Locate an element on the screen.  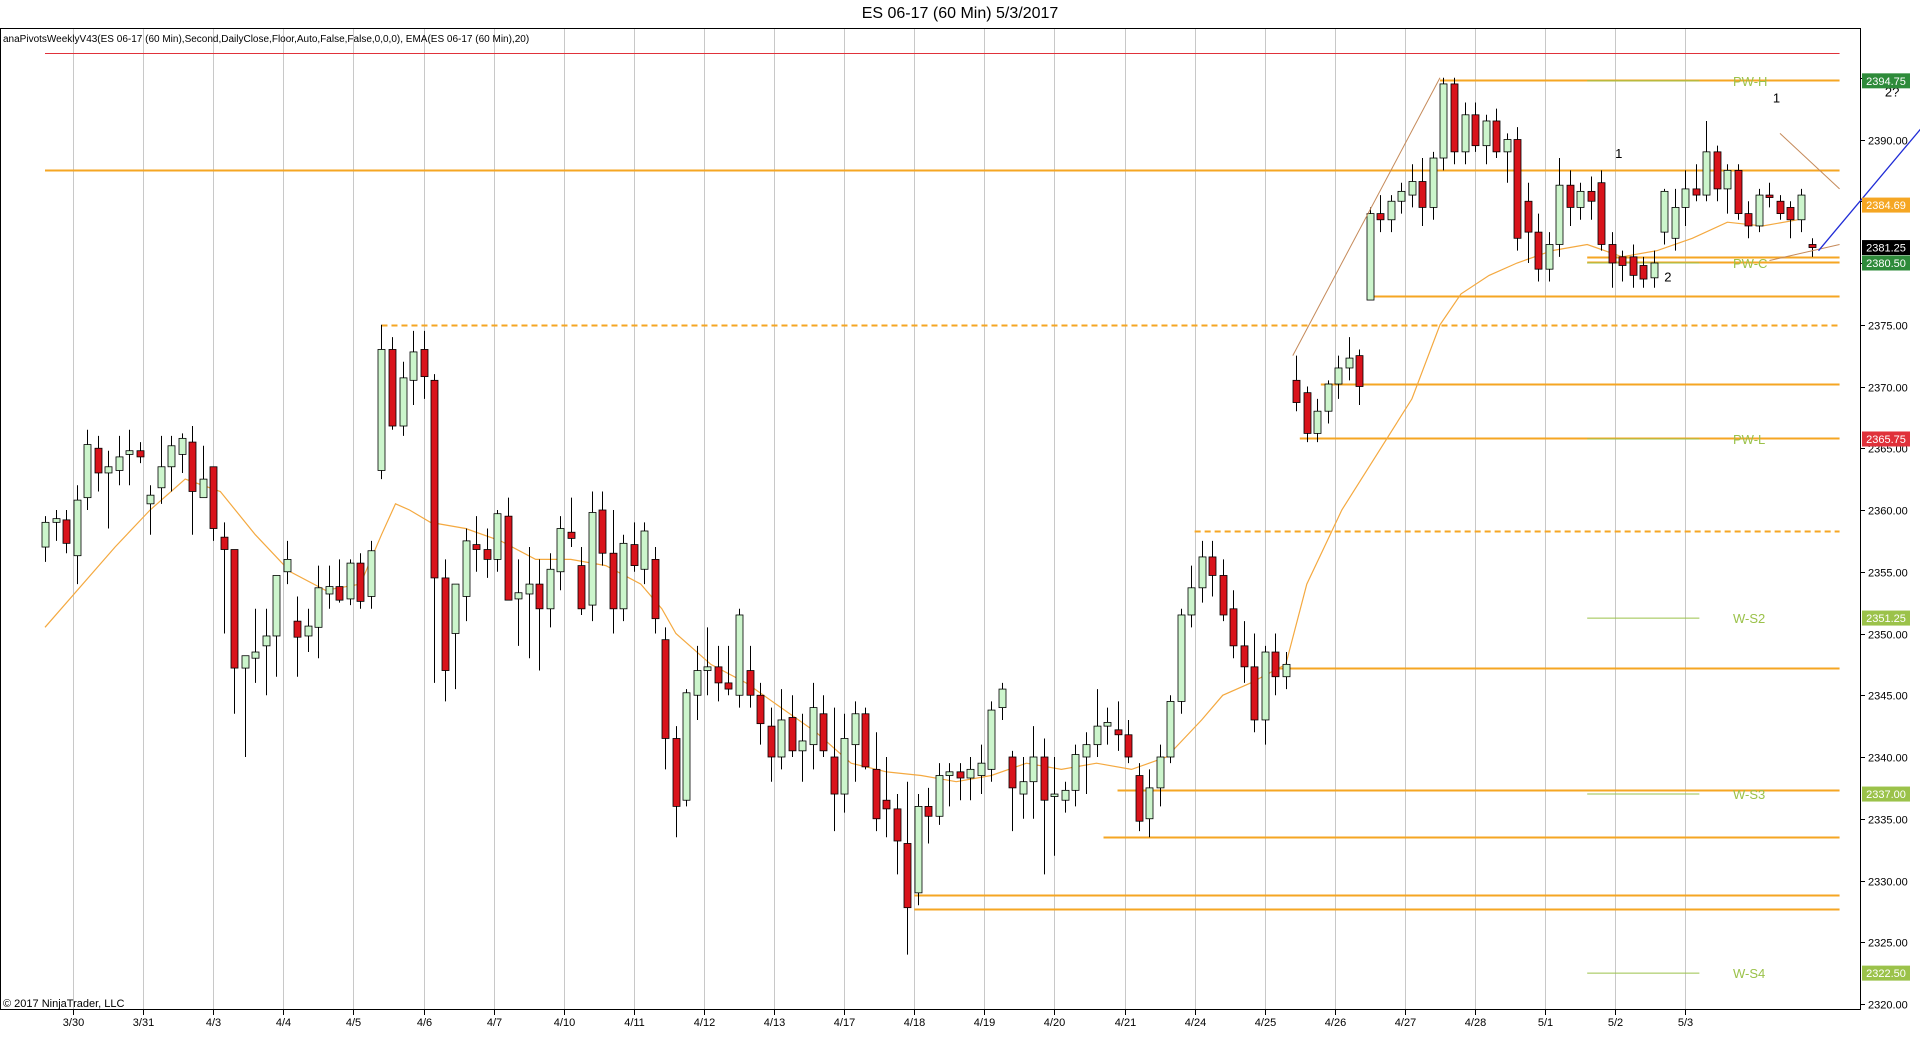
price-badge-label: 2384.69 is located at coordinates (1886, 206).